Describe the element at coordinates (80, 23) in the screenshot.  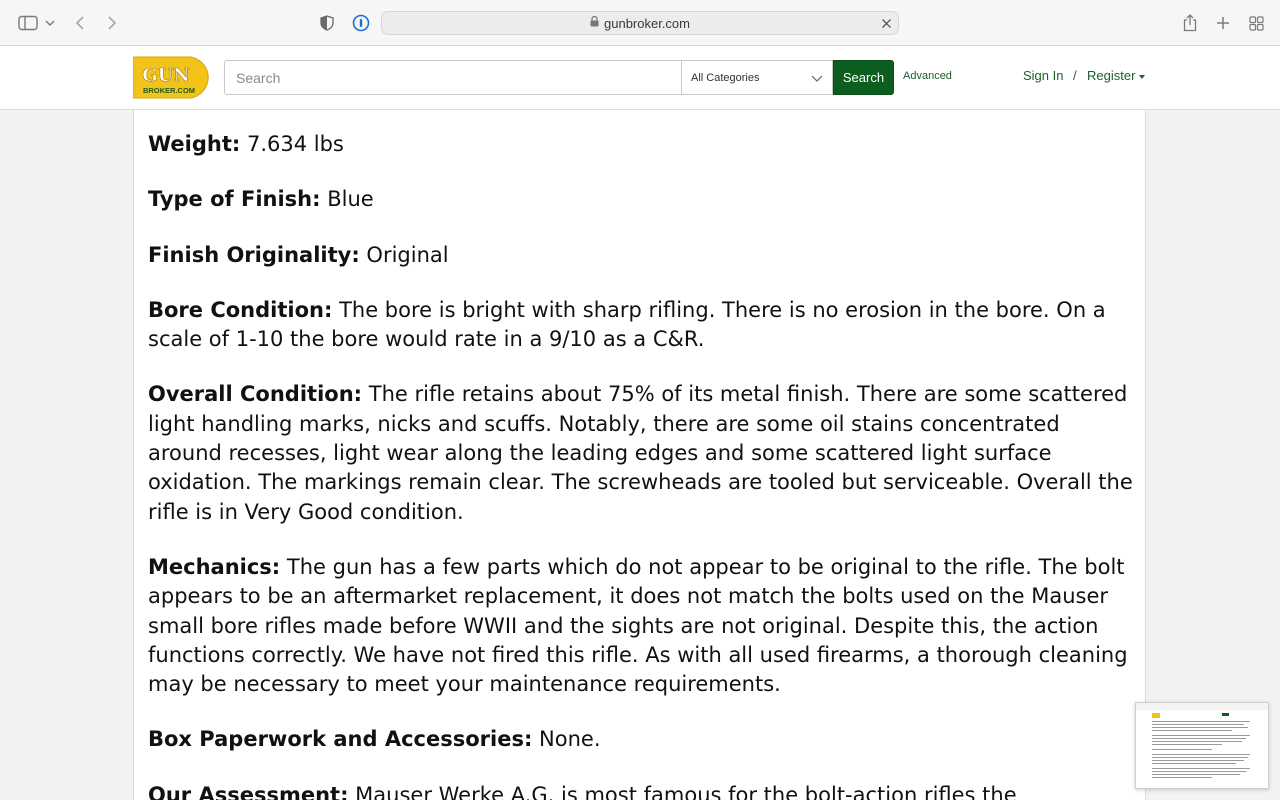
I see `back-icon` at that location.